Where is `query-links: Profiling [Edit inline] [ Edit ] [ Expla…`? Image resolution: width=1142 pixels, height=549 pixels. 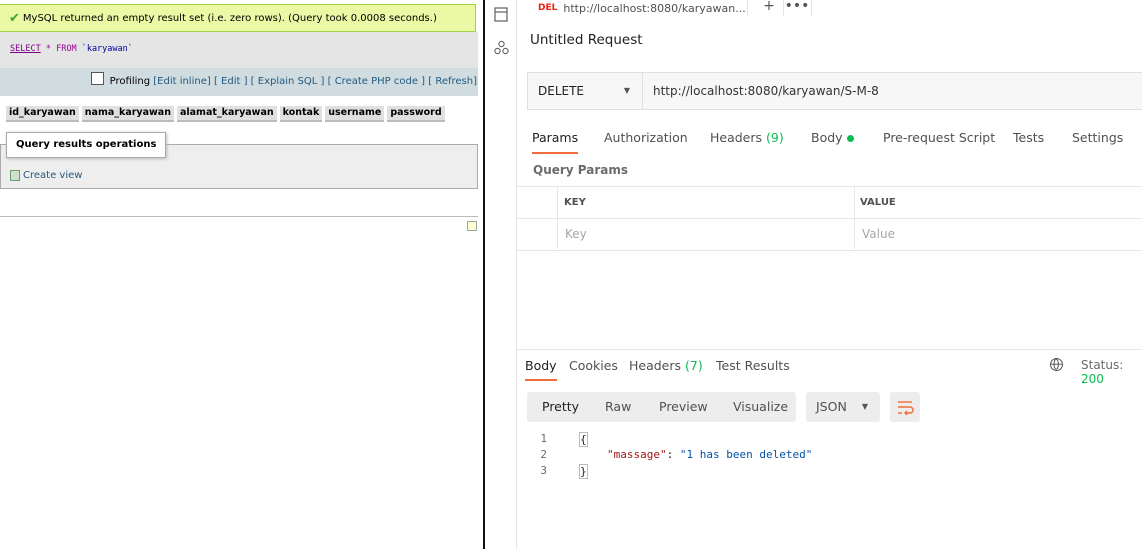 query-links: Profiling [Edit inline] [ Edit ] [ Expla… is located at coordinates (283, 79).